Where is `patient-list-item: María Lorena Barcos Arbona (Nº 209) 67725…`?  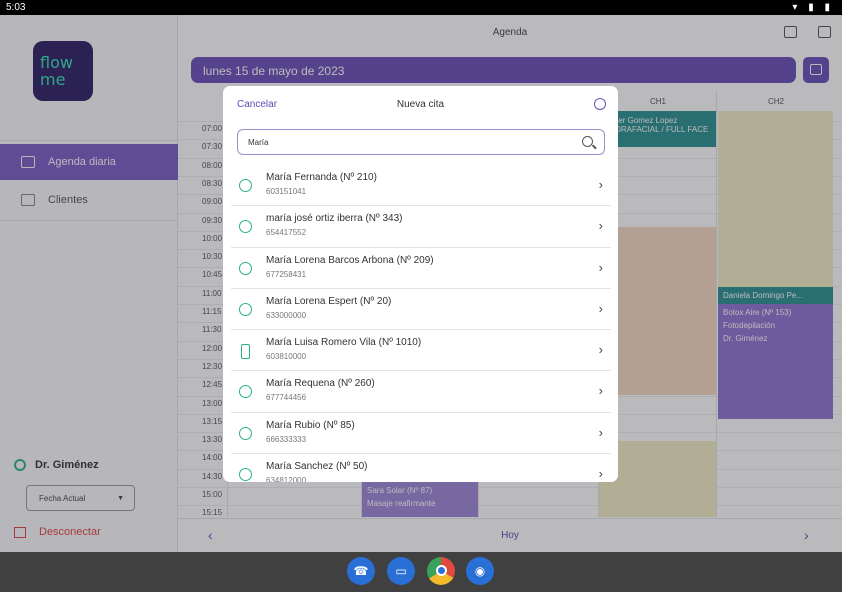
patient-list-item: María Lorena Barcos Arbona (Nº 209) 67725… is located at coordinates (421, 268).